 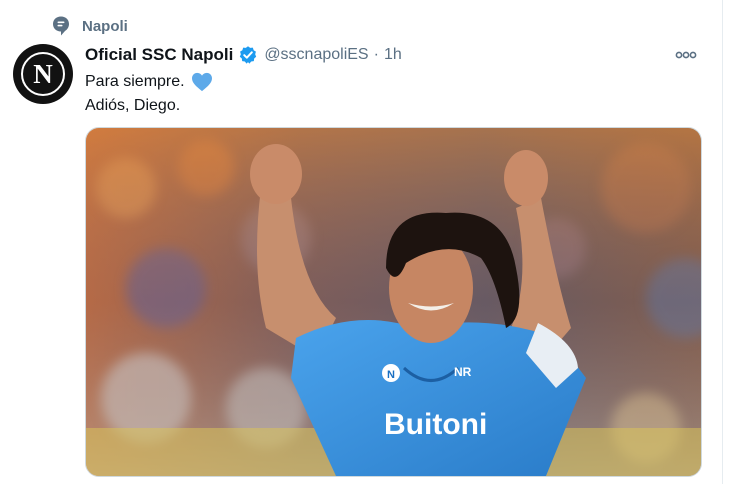 I want to click on context-label: Napoli, so click(x=105, y=26).